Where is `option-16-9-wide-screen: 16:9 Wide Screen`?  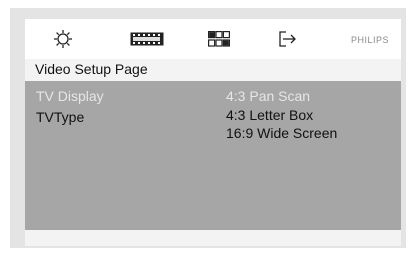 option-16-9-wide-screen: 16:9 Wide Screen is located at coordinates (281, 133).